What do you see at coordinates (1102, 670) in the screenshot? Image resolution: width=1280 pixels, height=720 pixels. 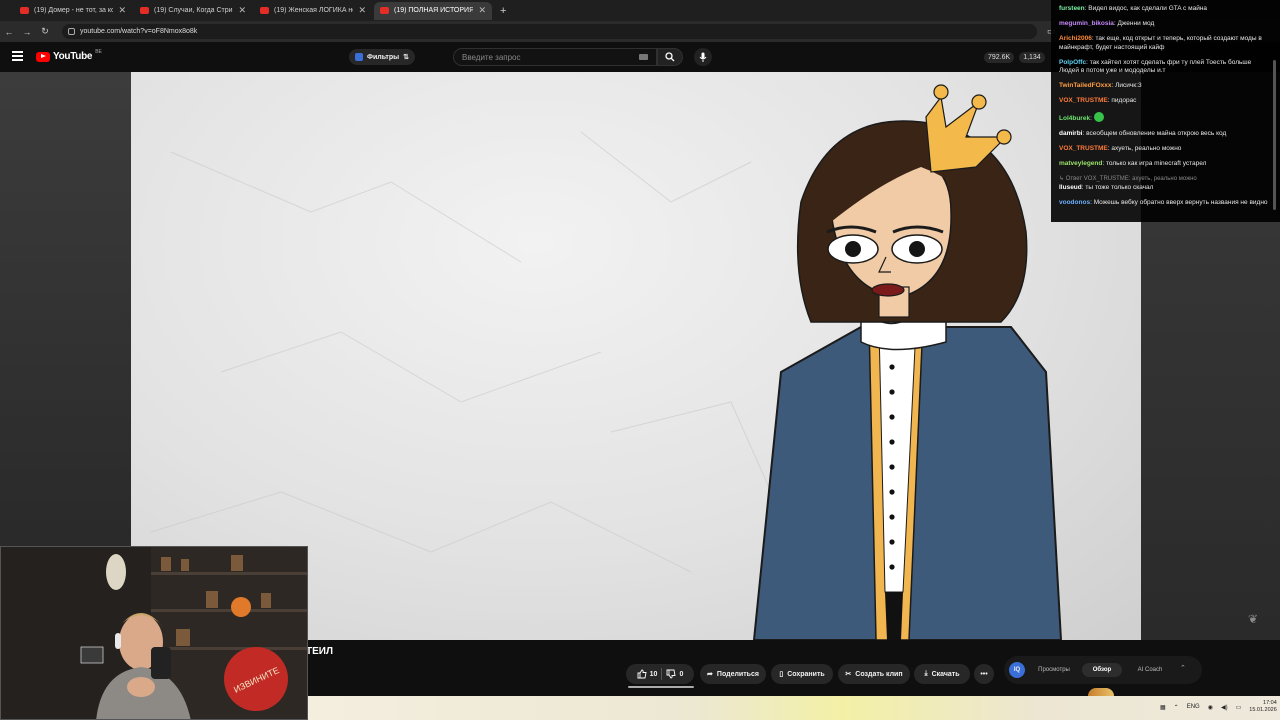 I see `tab-overview: Обзор` at bounding box center [1102, 670].